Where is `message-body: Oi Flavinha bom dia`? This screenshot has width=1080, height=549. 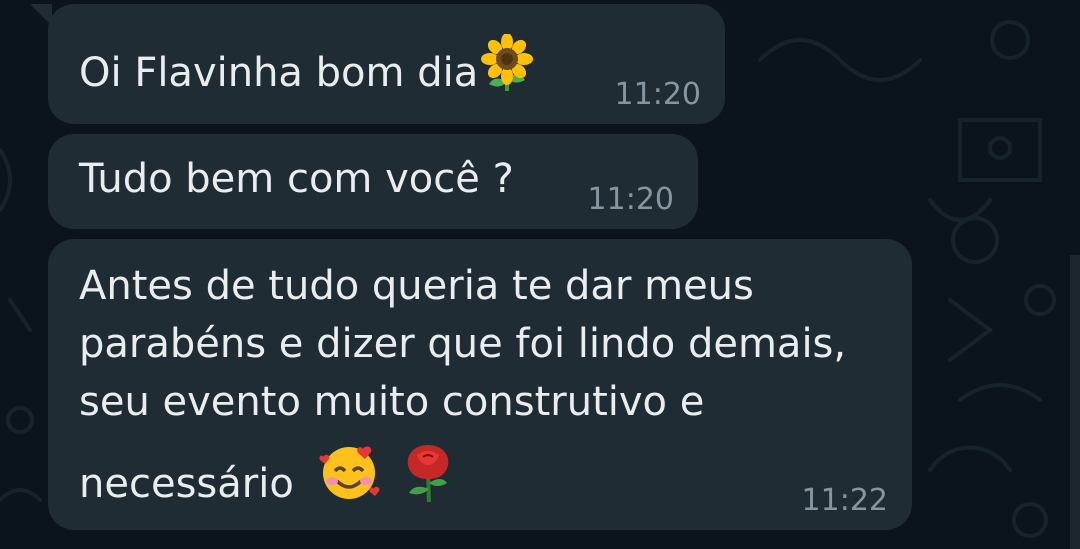 message-body: Oi Flavinha bom dia is located at coordinates (279, 73).